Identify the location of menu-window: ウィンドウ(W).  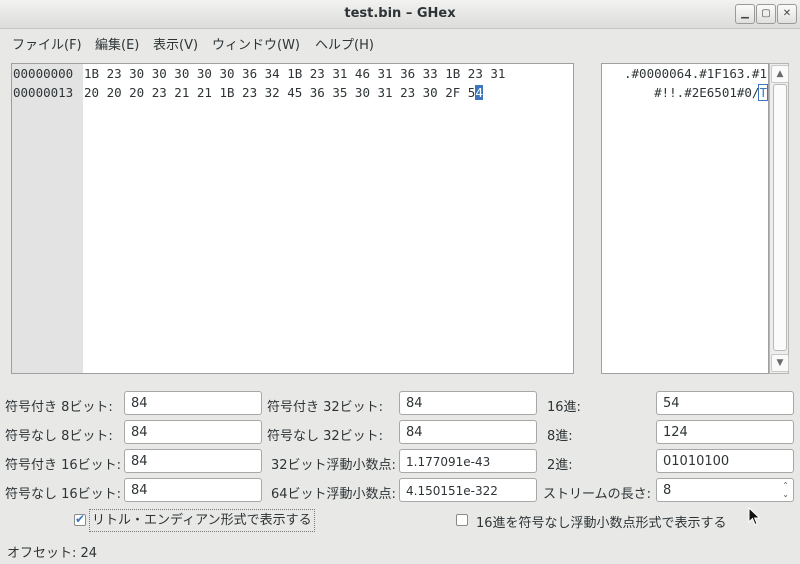
(256, 43).